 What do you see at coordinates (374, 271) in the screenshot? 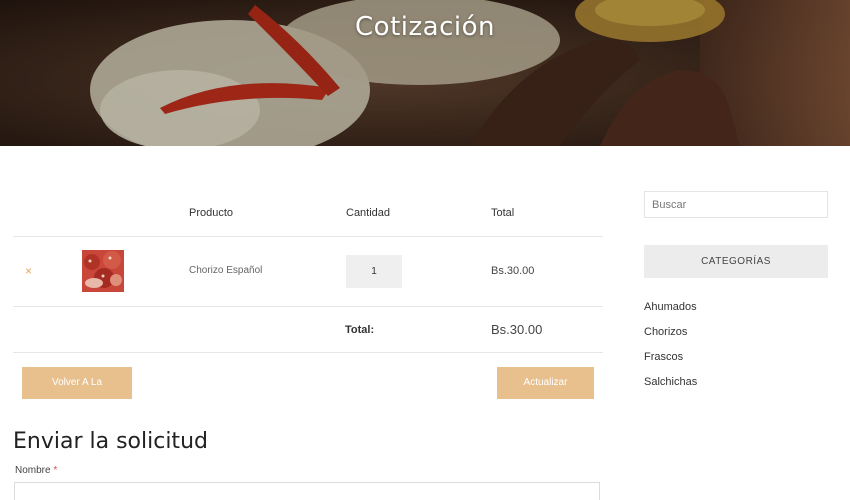
I see `quantity-input` at bounding box center [374, 271].